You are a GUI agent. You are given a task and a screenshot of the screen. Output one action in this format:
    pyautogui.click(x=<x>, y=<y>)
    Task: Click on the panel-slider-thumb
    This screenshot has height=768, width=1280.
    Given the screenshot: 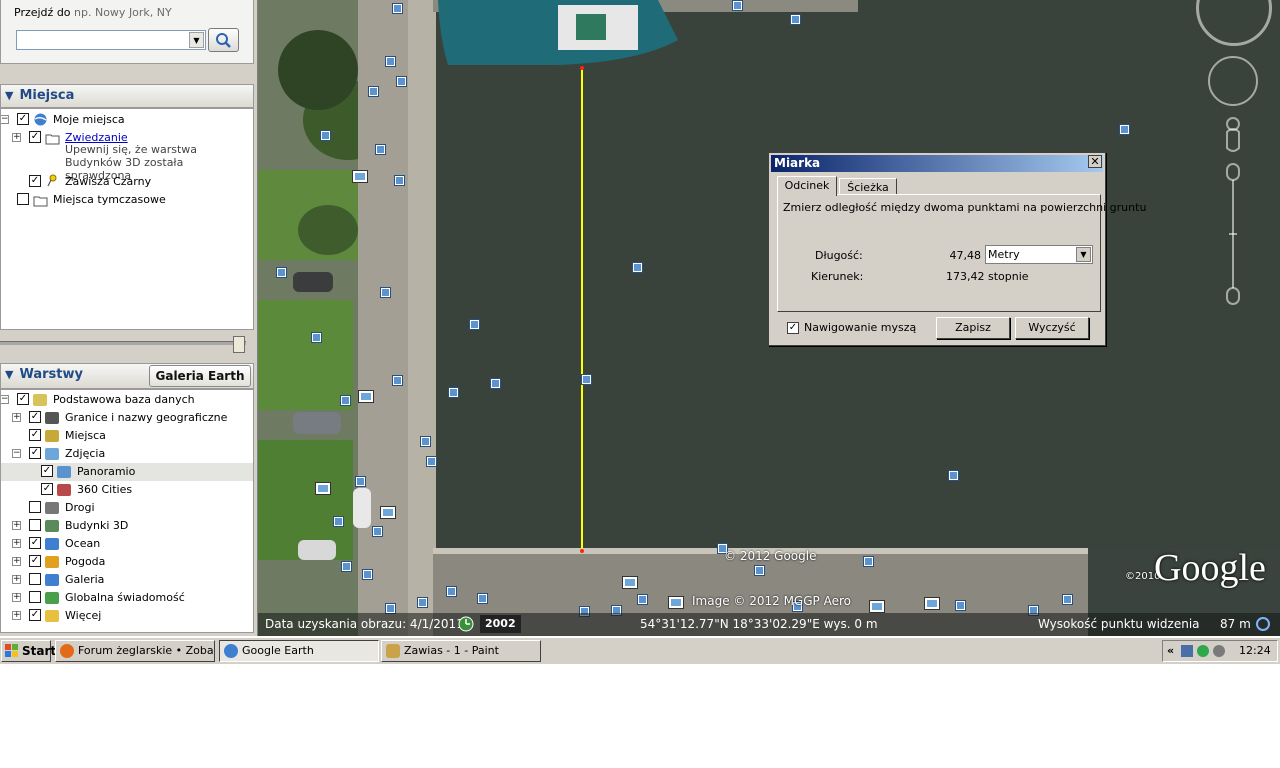 What is the action you would take?
    pyautogui.click(x=239, y=344)
    